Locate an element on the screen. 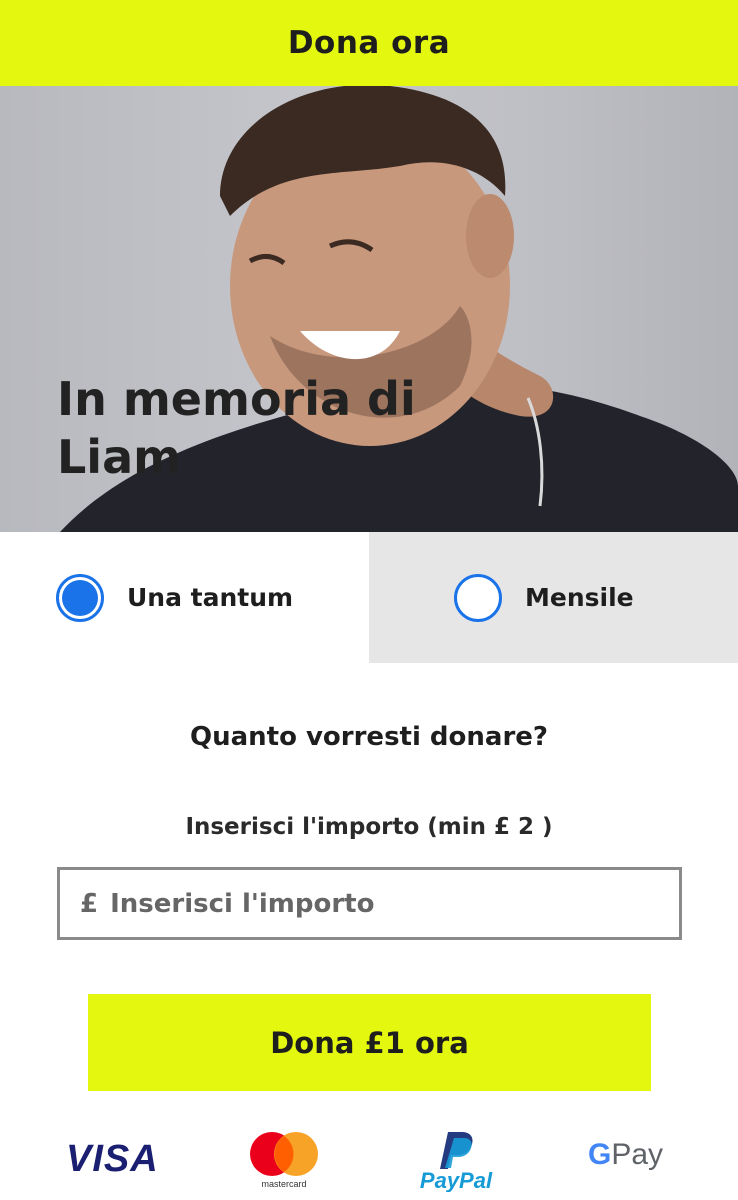 The image size is (738, 1200). mastercard-logo: mastercard is located at coordinates (284, 1160).